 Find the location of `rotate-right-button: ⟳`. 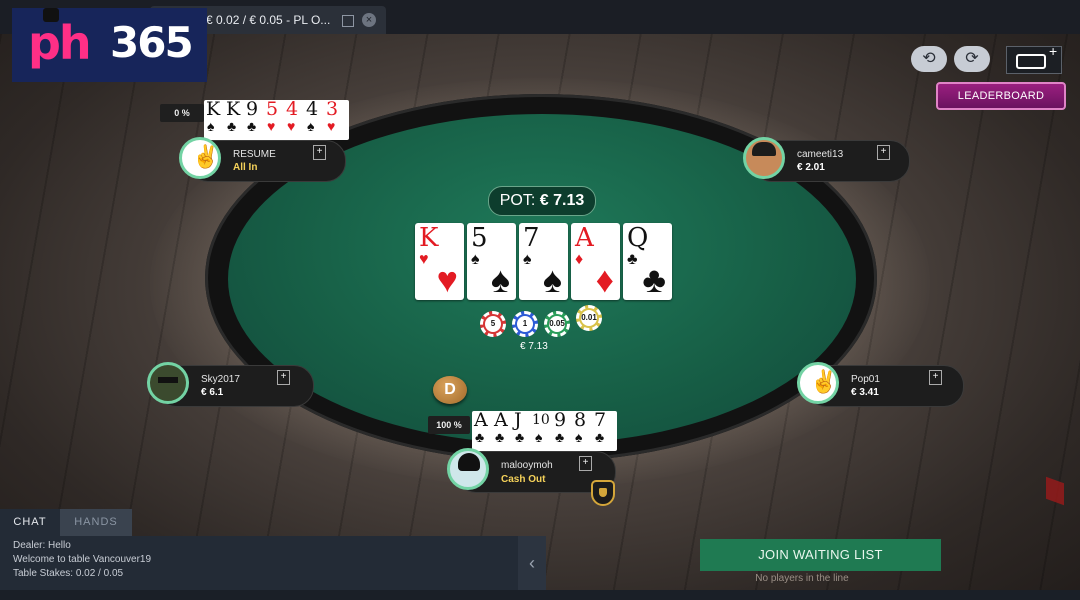

rotate-right-button: ⟳ is located at coordinates (972, 59).